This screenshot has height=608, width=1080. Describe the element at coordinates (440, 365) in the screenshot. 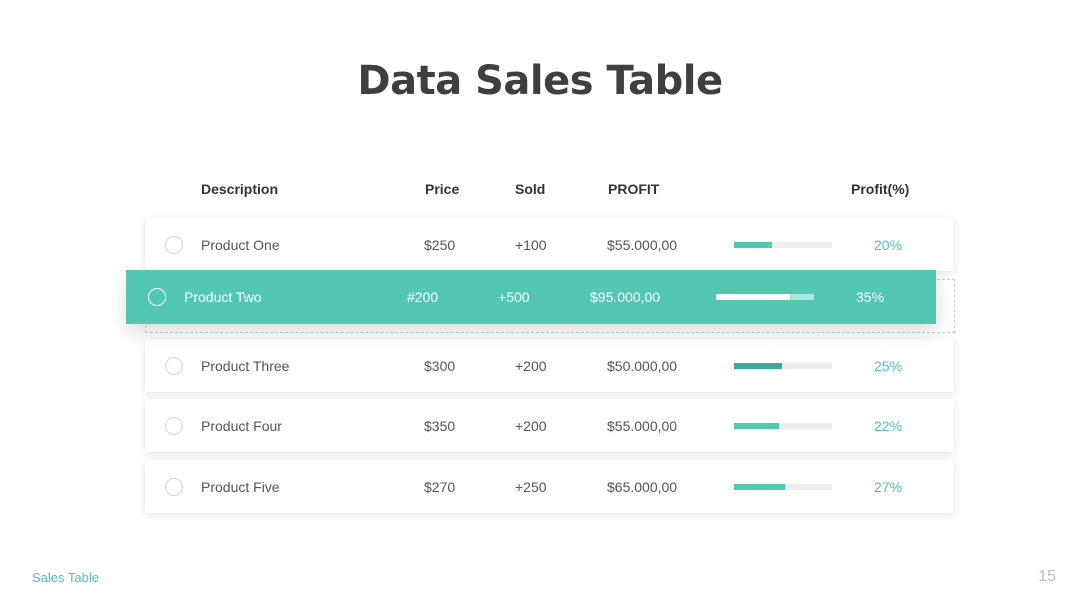

I see `row-price: $300` at that location.